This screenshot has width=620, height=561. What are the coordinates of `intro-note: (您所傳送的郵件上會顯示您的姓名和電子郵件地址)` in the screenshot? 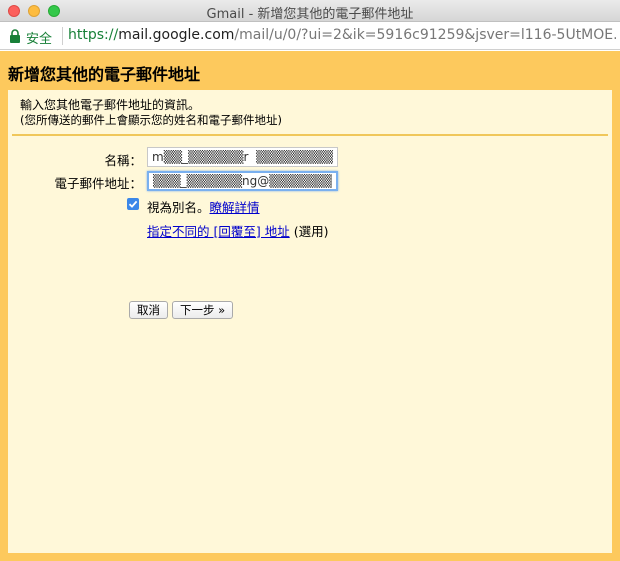 It's located at (151, 120).